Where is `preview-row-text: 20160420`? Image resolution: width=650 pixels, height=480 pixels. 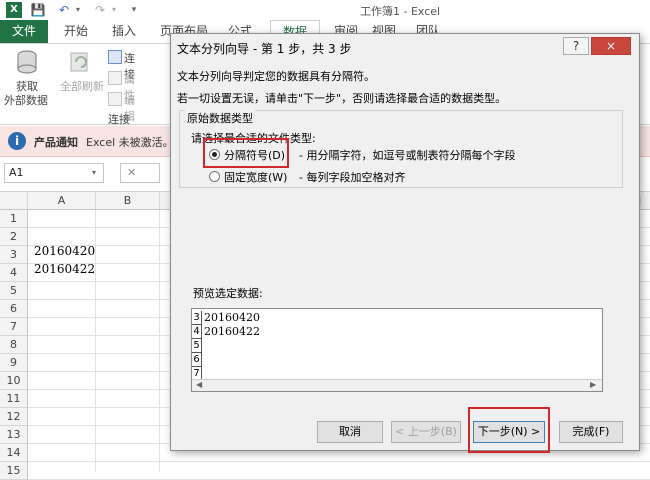 preview-row-text: 20160420 is located at coordinates (232, 317).